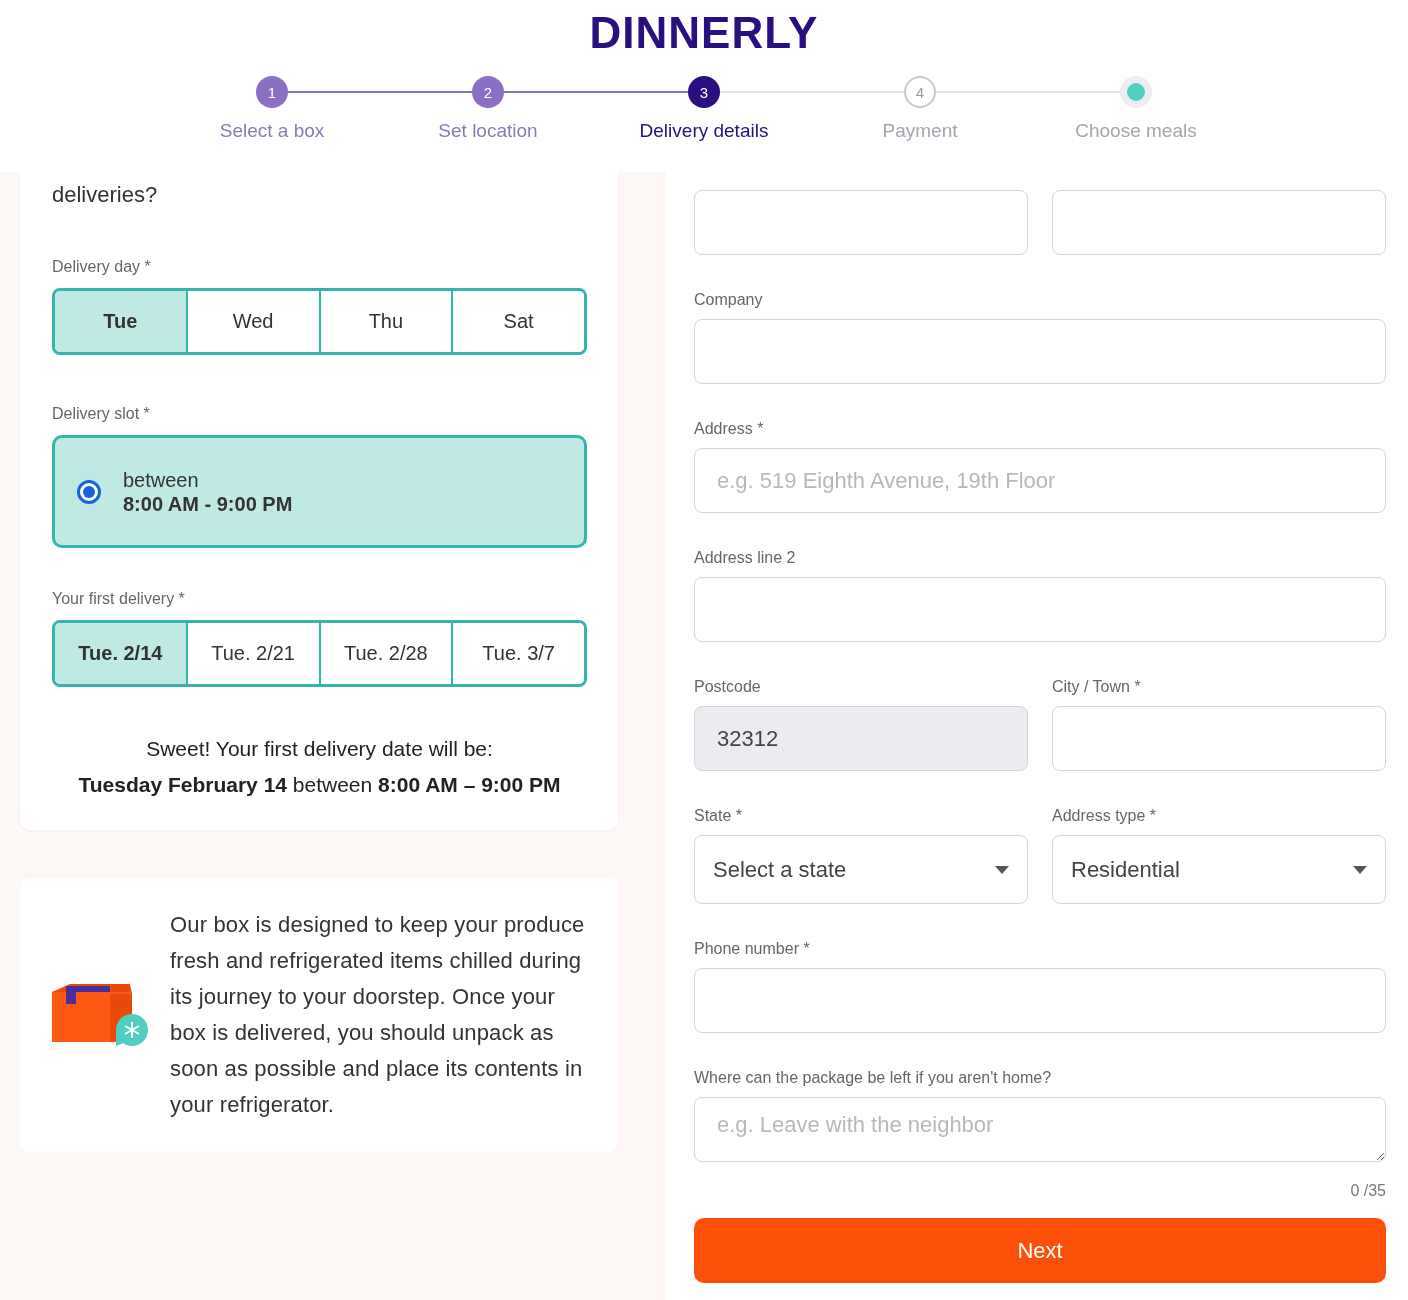 This screenshot has height=1300, width=1408. What do you see at coordinates (704, 131) in the screenshot?
I see `step-label: Delivery details` at bounding box center [704, 131].